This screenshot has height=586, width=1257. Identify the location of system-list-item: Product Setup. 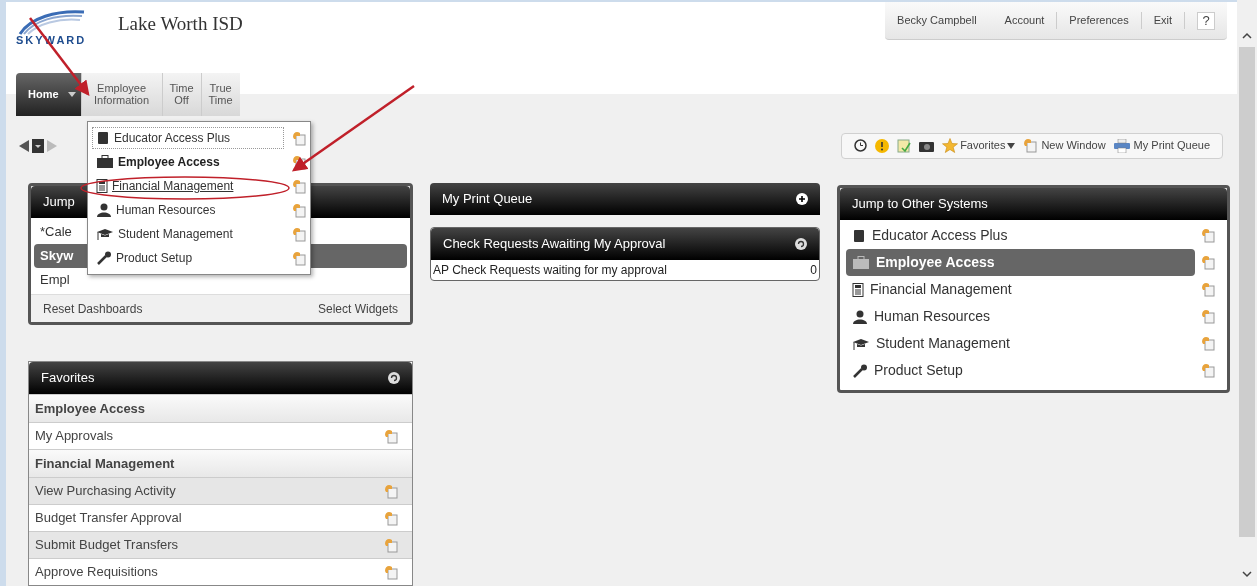
(1020, 370).